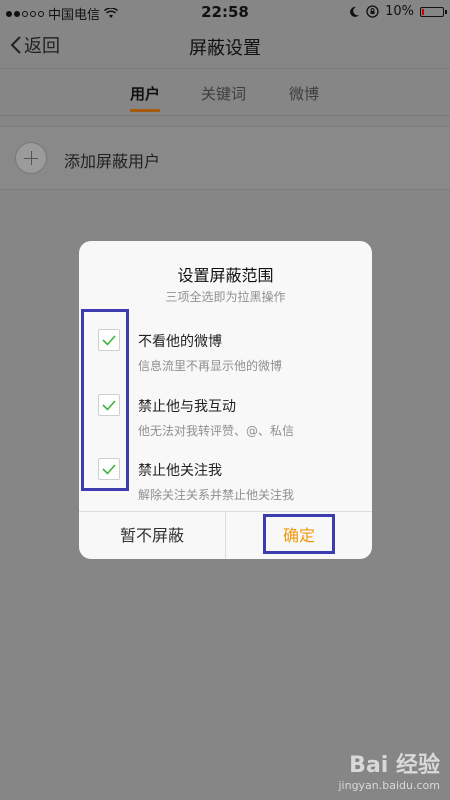 The height and width of the screenshot is (800, 450). I want to click on moon-icon, so click(355, 11).